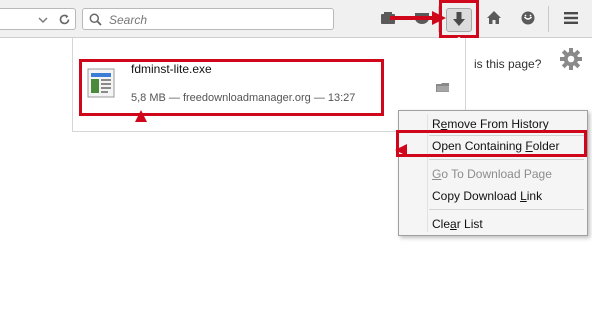 The height and width of the screenshot is (310, 592). I want to click on search-input, so click(219, 20).